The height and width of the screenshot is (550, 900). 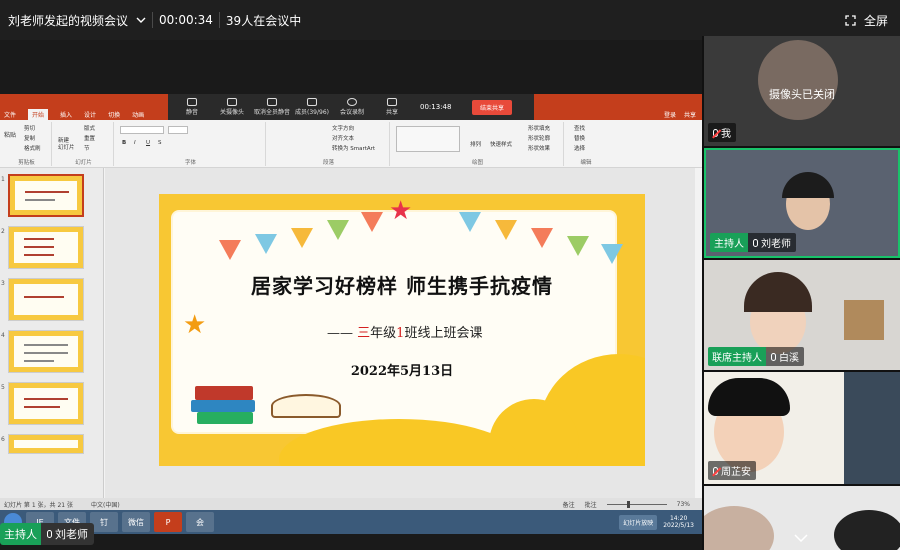 I want to click on chevron-down-icon, so click(x=141, y=20).